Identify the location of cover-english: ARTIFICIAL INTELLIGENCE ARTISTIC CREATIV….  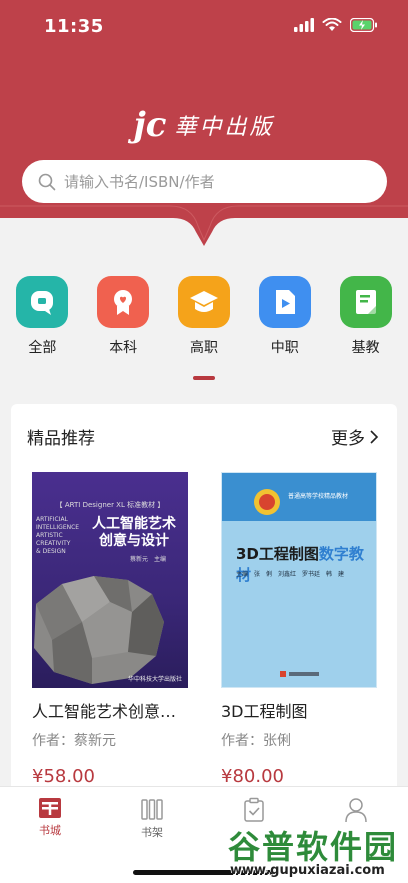
(58, 535).